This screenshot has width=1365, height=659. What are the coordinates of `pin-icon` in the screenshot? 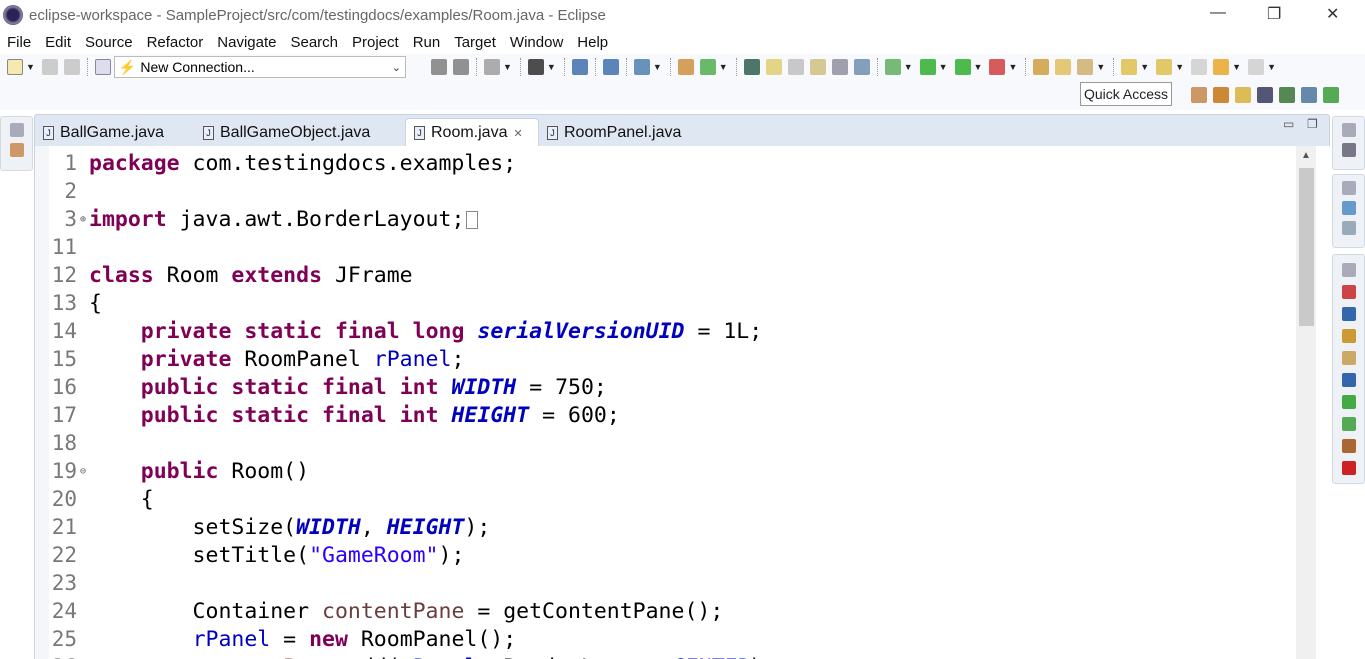 It's located at (610, 67).